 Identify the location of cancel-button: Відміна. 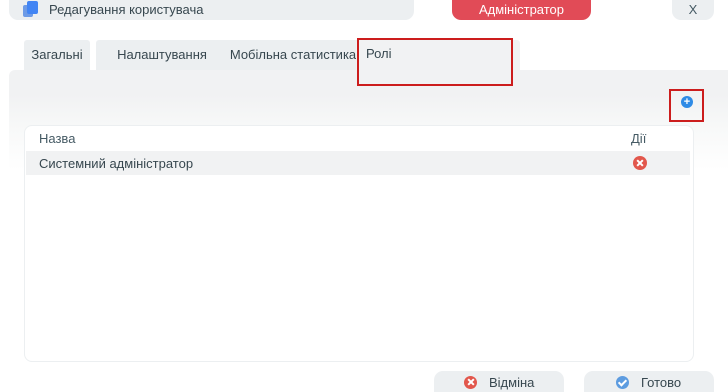
(499, 381).